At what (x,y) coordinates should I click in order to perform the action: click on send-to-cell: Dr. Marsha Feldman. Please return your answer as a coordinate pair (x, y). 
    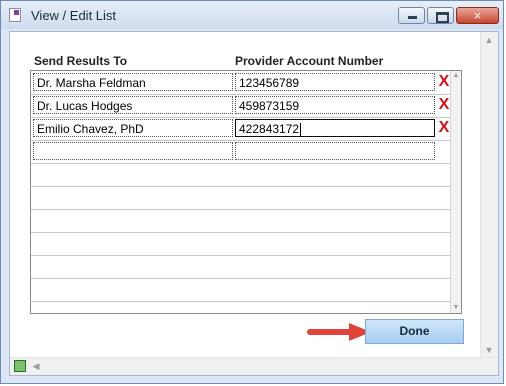
    Looking at the image, I should click on (133, 82).